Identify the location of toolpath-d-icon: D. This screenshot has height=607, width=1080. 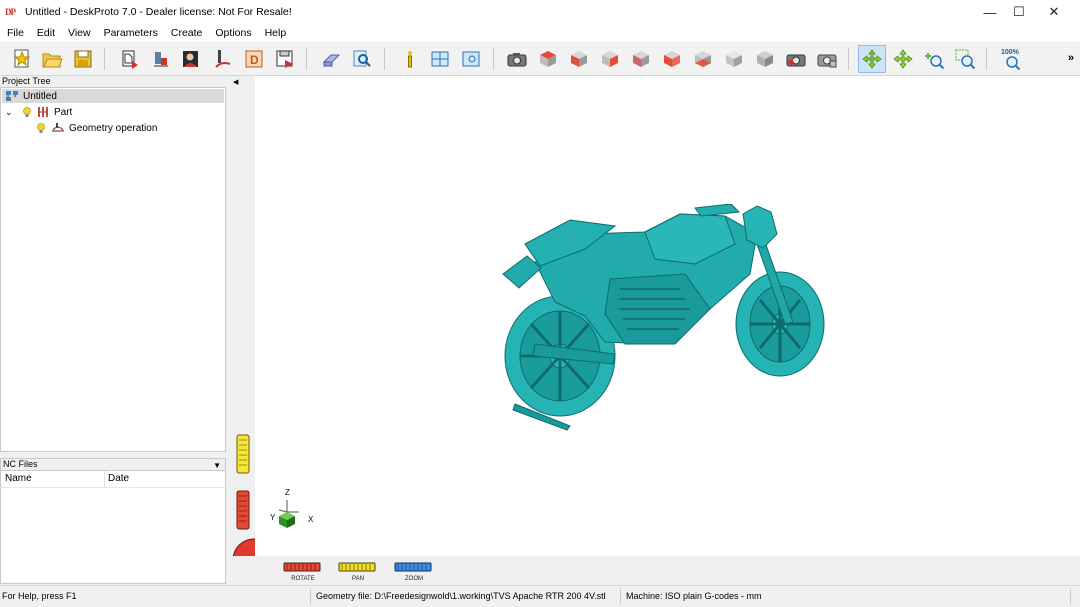
(254, 59).